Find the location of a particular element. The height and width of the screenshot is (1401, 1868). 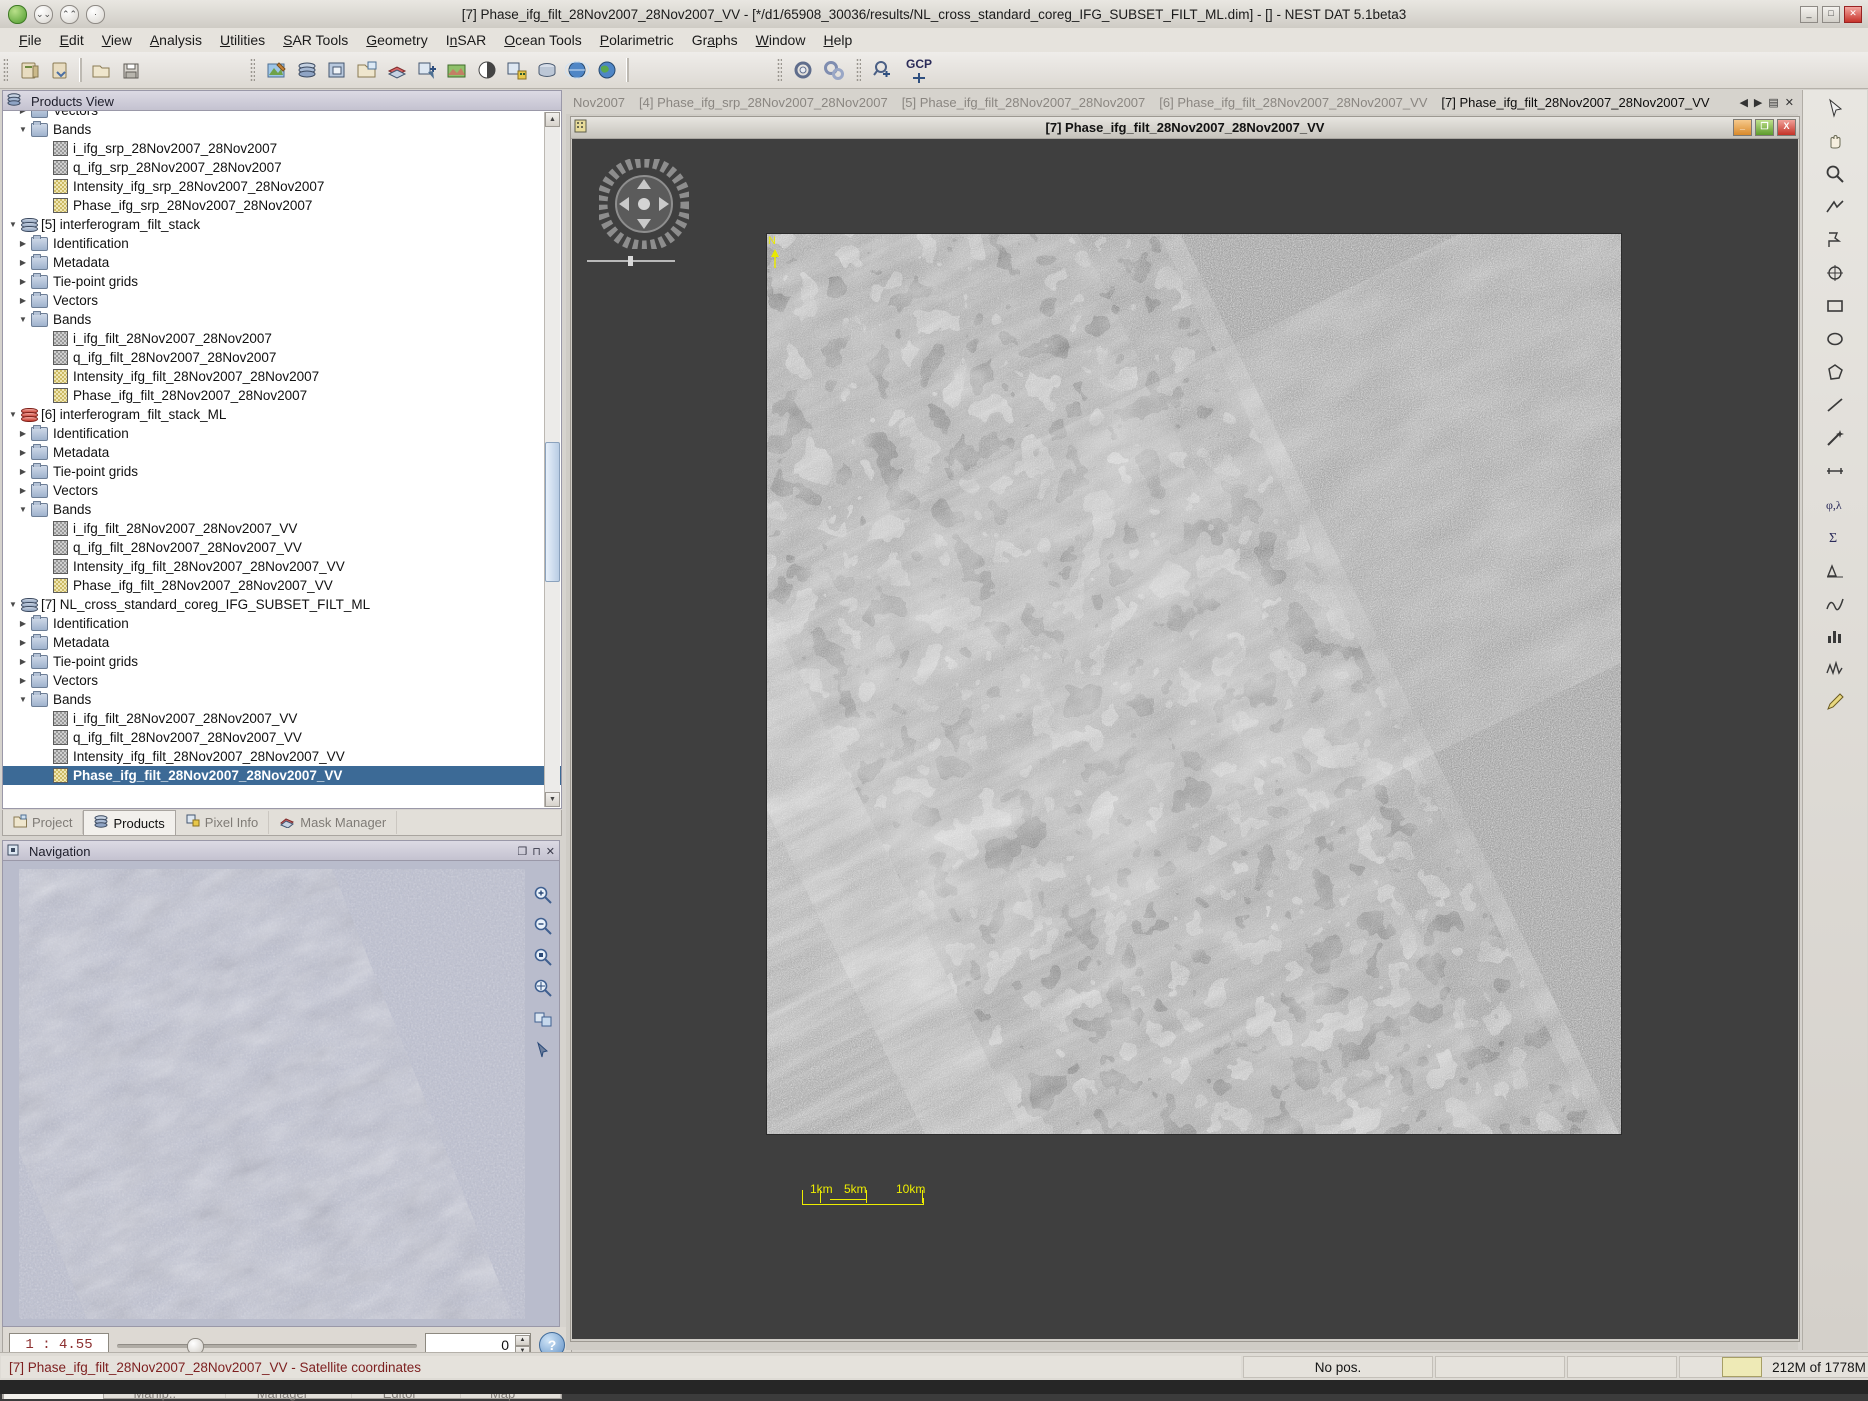

gcp-manager-icon is located at coordinates (517, 70).